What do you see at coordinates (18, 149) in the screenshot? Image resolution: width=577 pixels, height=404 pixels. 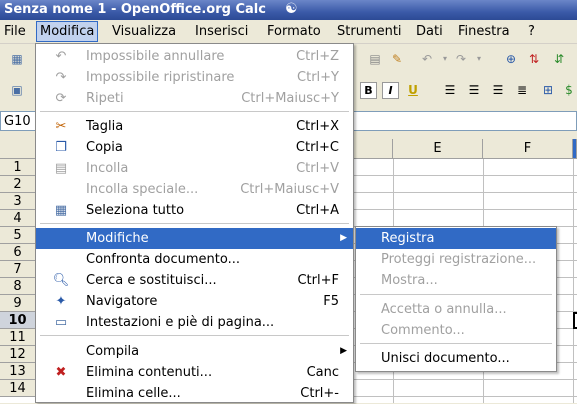 I see `corner-select-all` at bounding box center [18, 149].